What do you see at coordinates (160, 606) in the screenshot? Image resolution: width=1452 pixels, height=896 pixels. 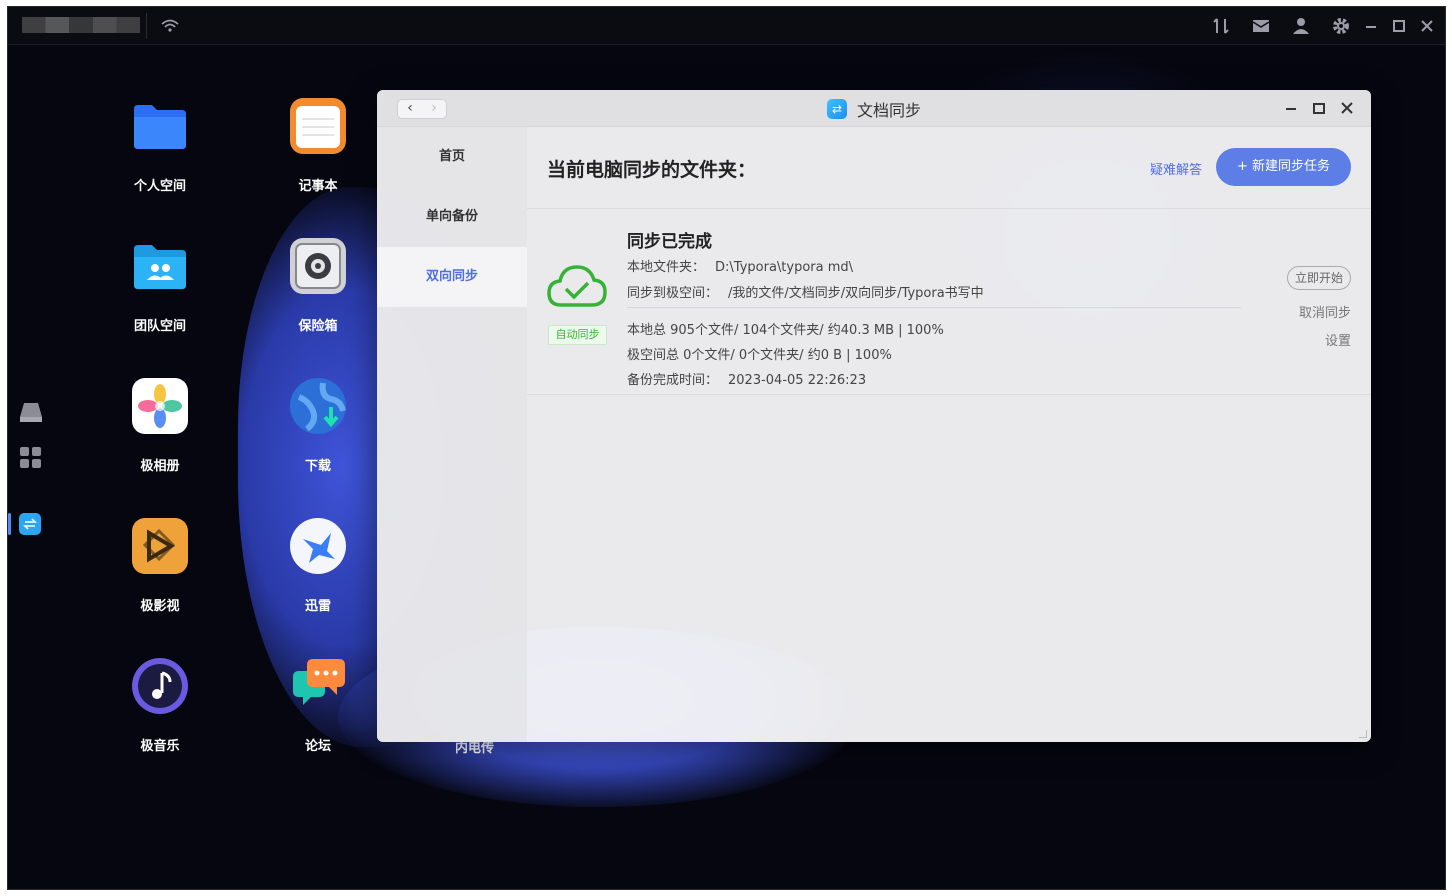 I see `desktop-icon-label: 极影视` at bounding box center [160, 606].